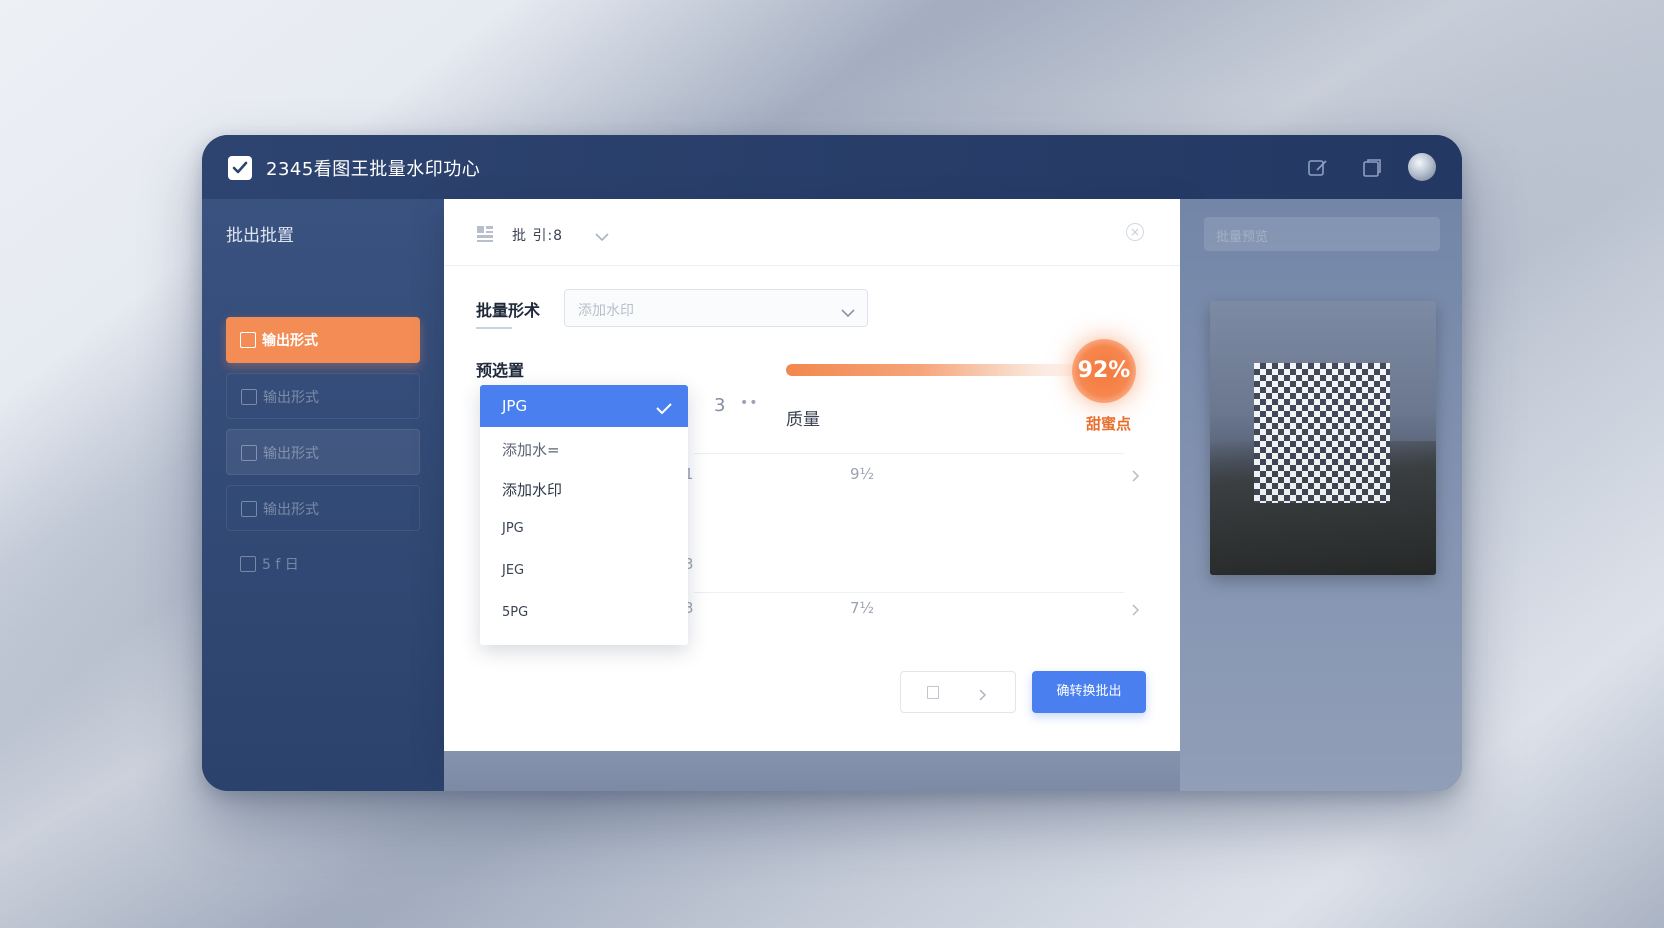  What do you see at coordinates (606, 311) in the screenshot?
I see `batch-mode-select-value: 添加水印` at bounding box center [606, 311].